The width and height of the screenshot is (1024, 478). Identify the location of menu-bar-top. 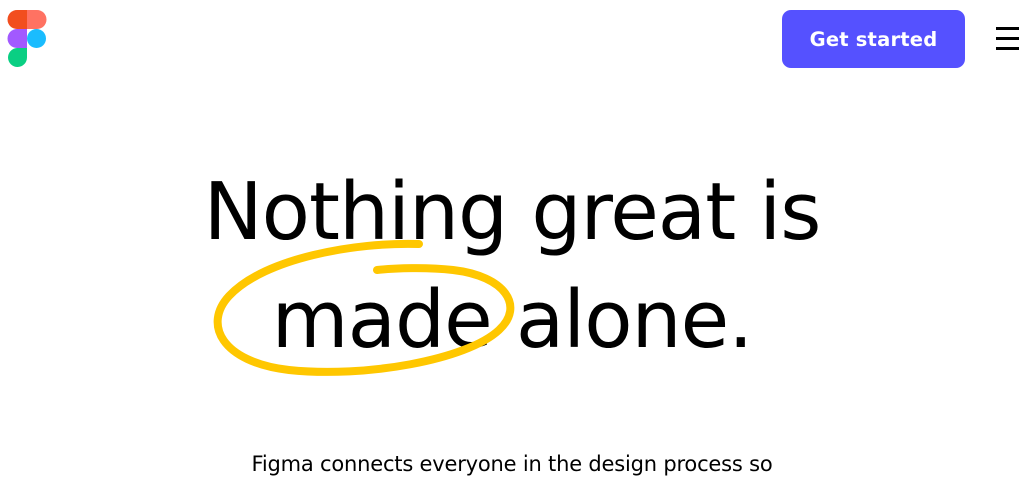
(1007, 28).